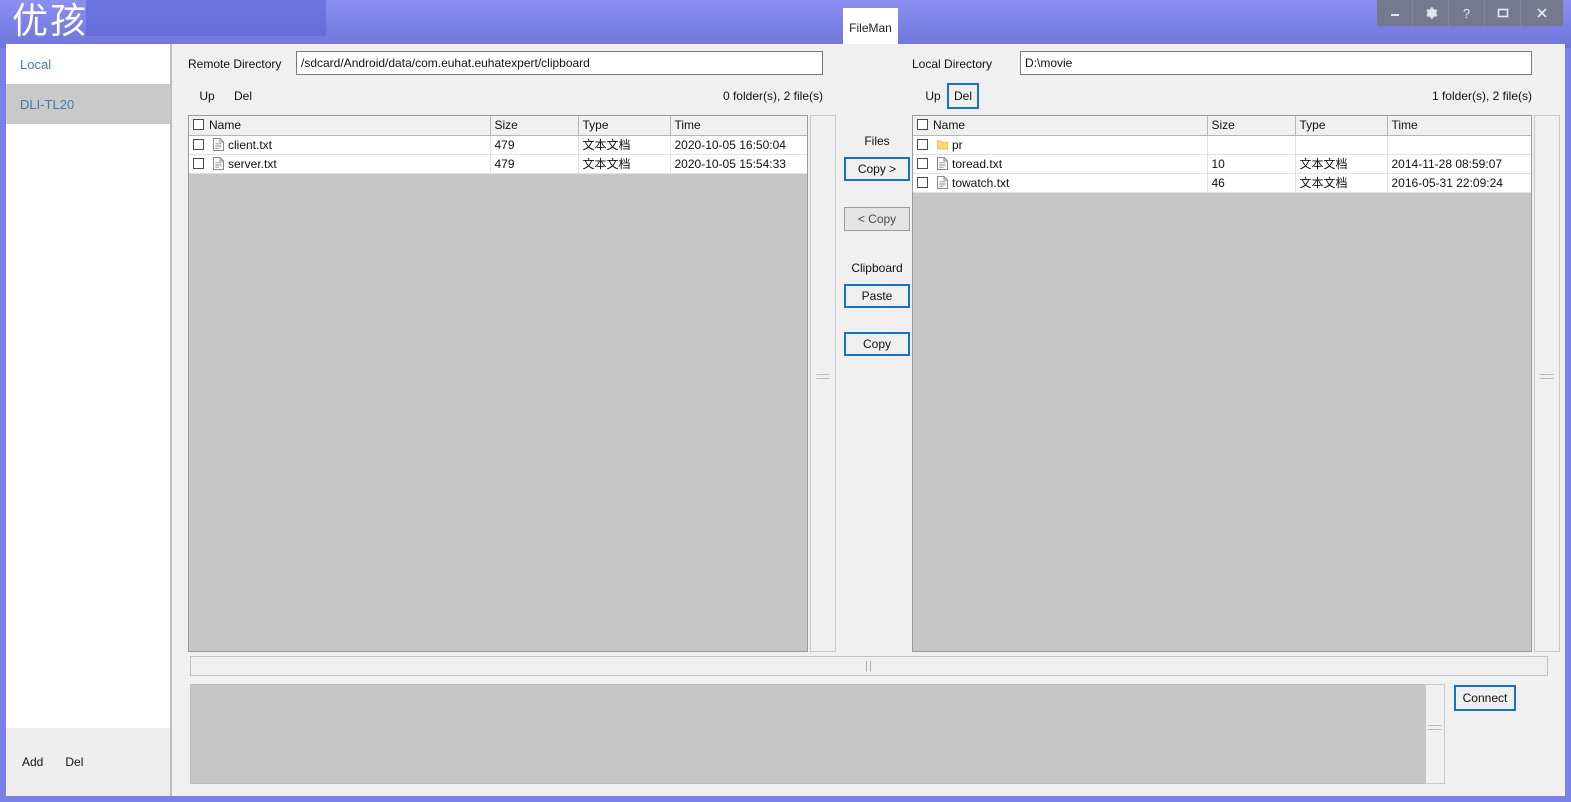 The height and width of the screenshot is (802, 1571). What do you see at coordinates (1467, 13) in the screenshot?
I see `question-icon: ?` at bounding box center [1467, 13].